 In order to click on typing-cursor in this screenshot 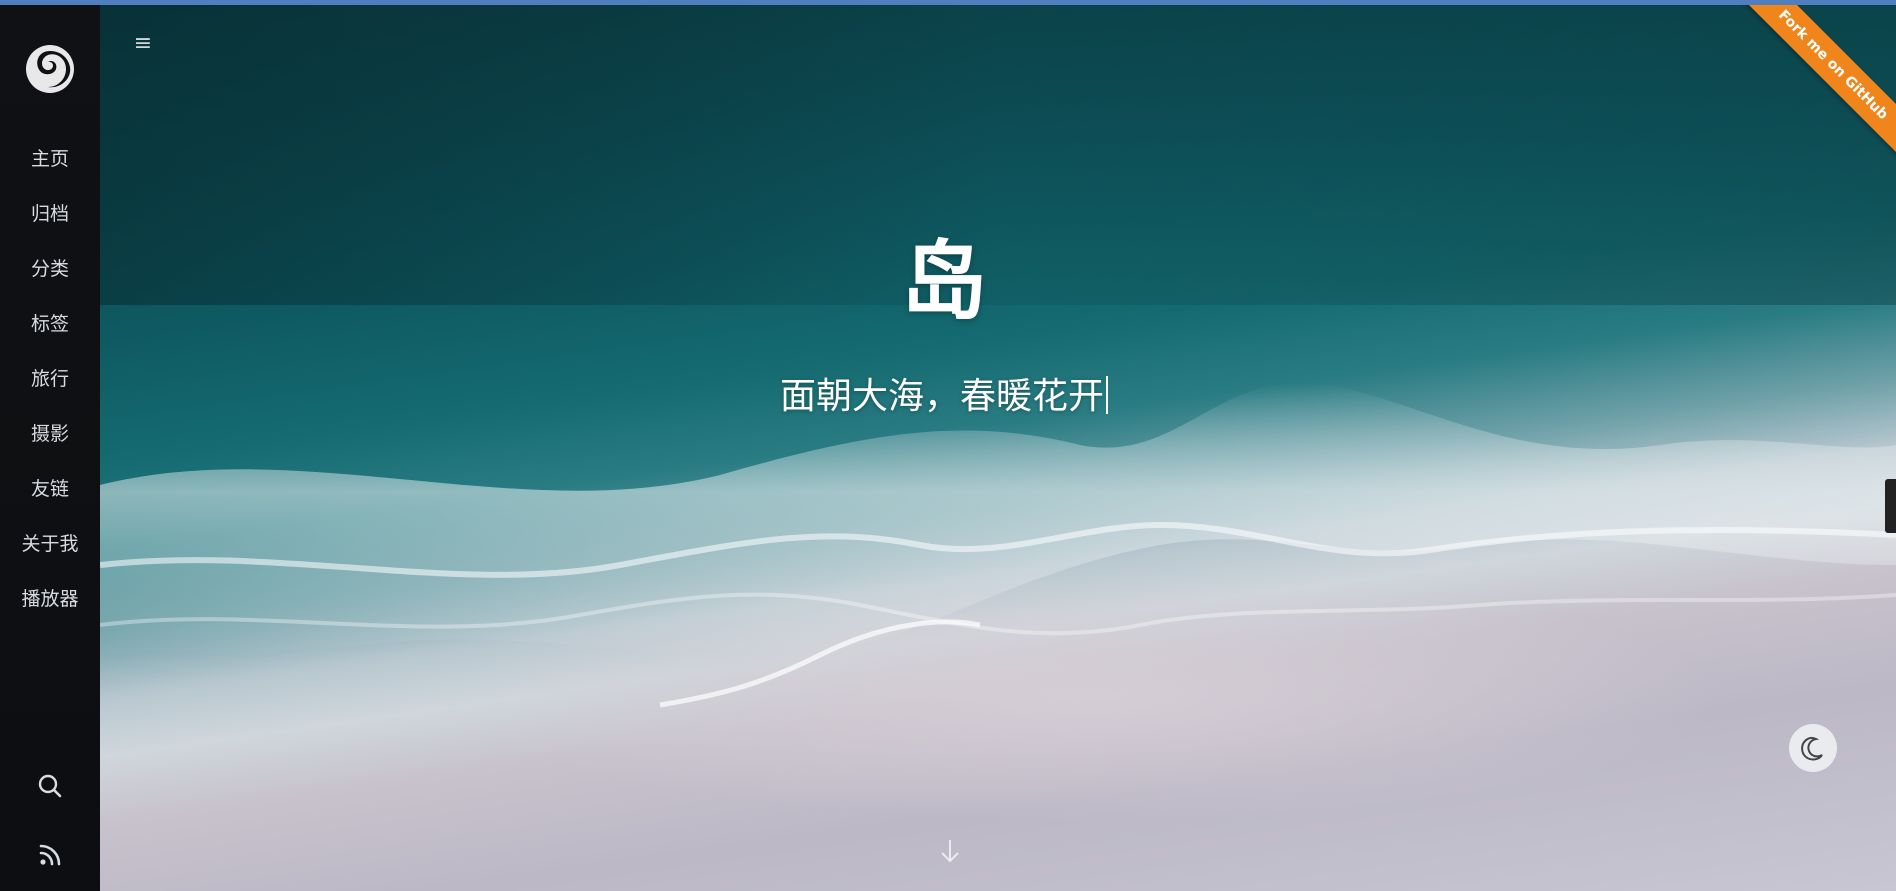, I will do `click(1107, 395)`.